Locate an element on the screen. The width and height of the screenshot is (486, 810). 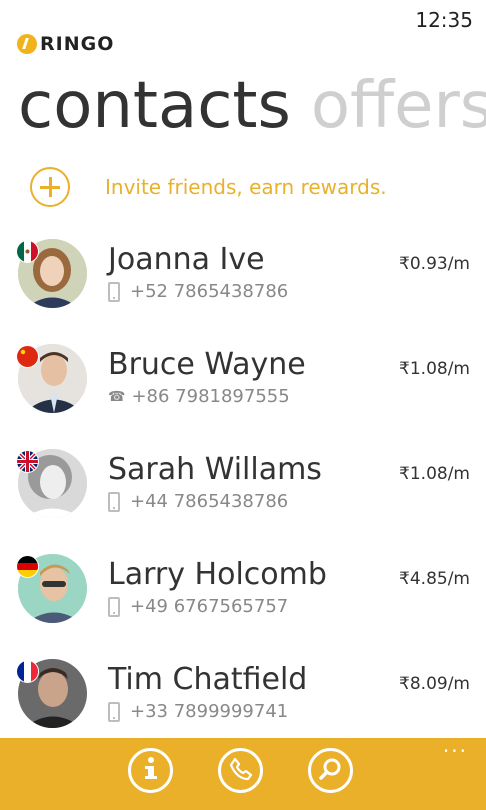
contact-number: +86 7981897555 is located at coordinates (210, 396).